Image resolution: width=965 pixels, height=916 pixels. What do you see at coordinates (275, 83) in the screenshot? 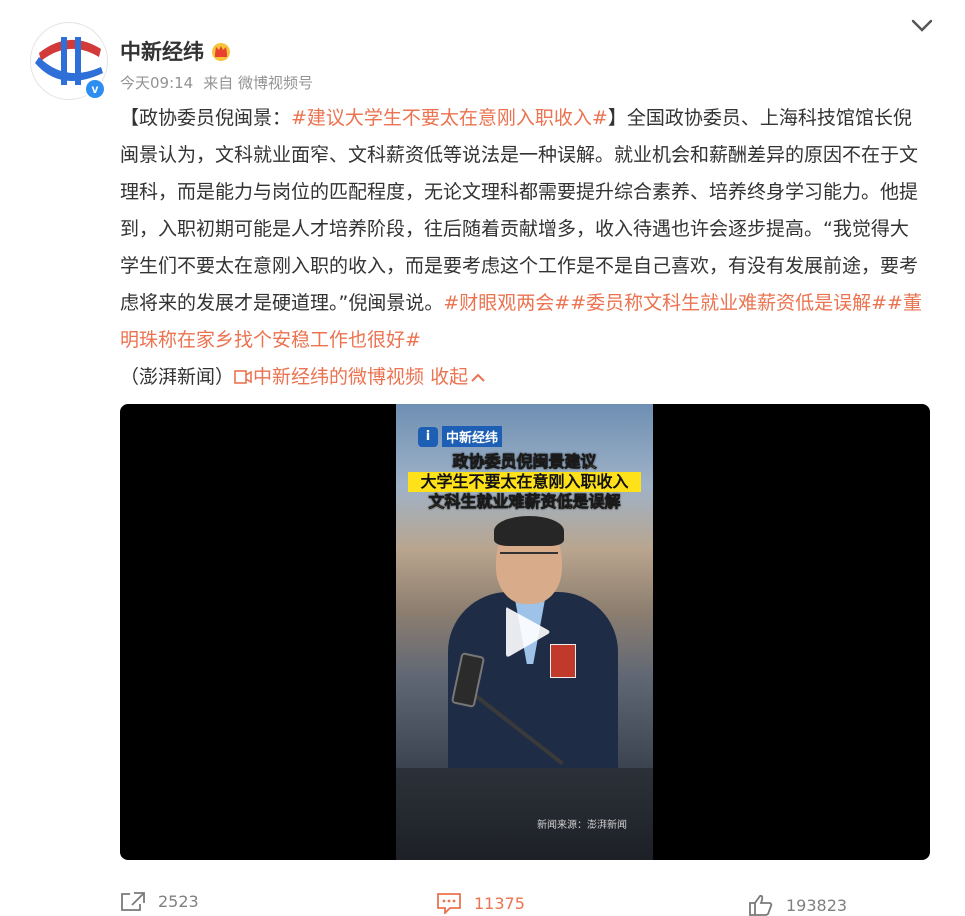
I see `post-source: 微博视频号` at bounding box center [275, 83].